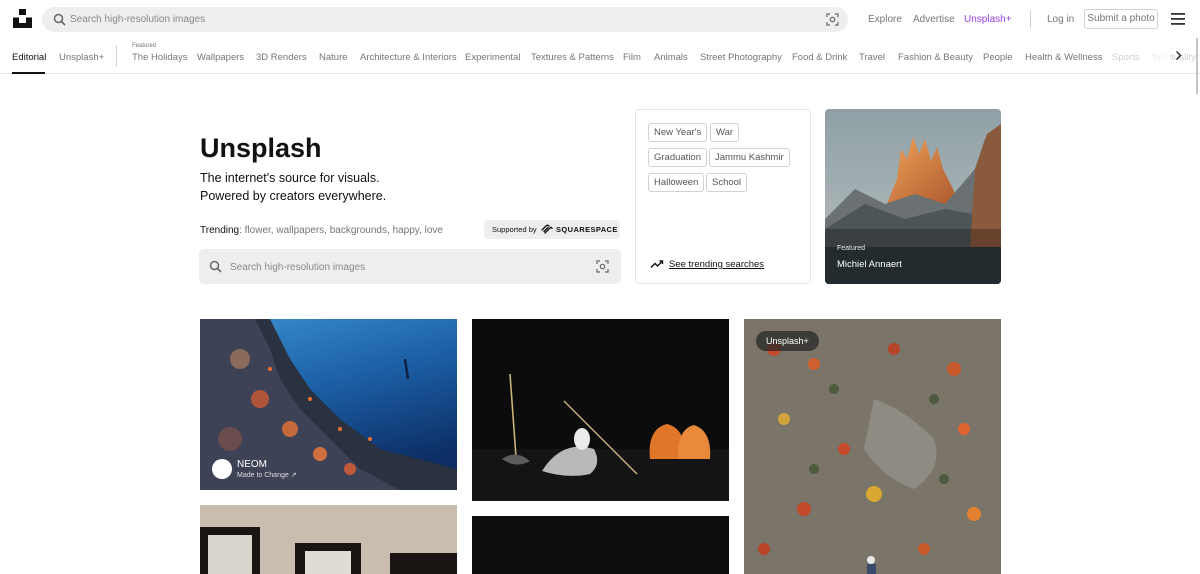 The image size is (1200, 574). Describe the element at coordinates (29, 57) in the screenshot. I see `tab-editorial: Editorial` at that location.